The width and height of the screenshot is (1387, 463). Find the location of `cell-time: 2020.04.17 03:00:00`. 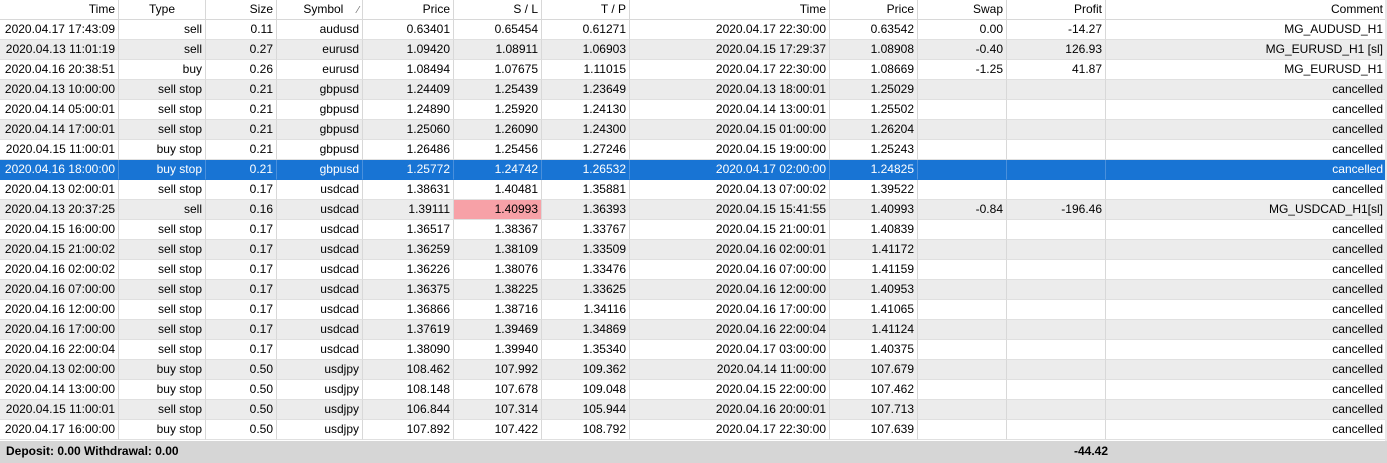

cell-time: 2020.04.17 03:00:00 is located at coordinates (730, 350).